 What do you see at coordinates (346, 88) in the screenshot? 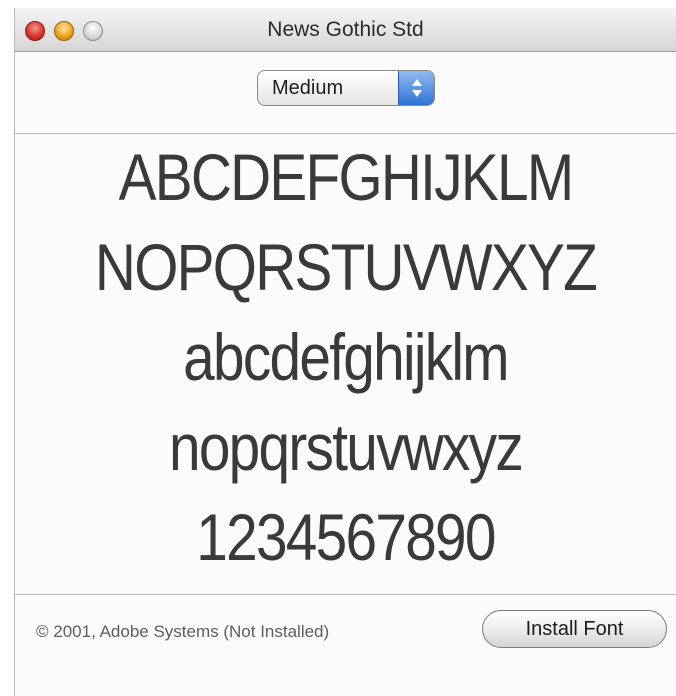
I see `font-style-select: Medium` at bounding box center [346, 88].